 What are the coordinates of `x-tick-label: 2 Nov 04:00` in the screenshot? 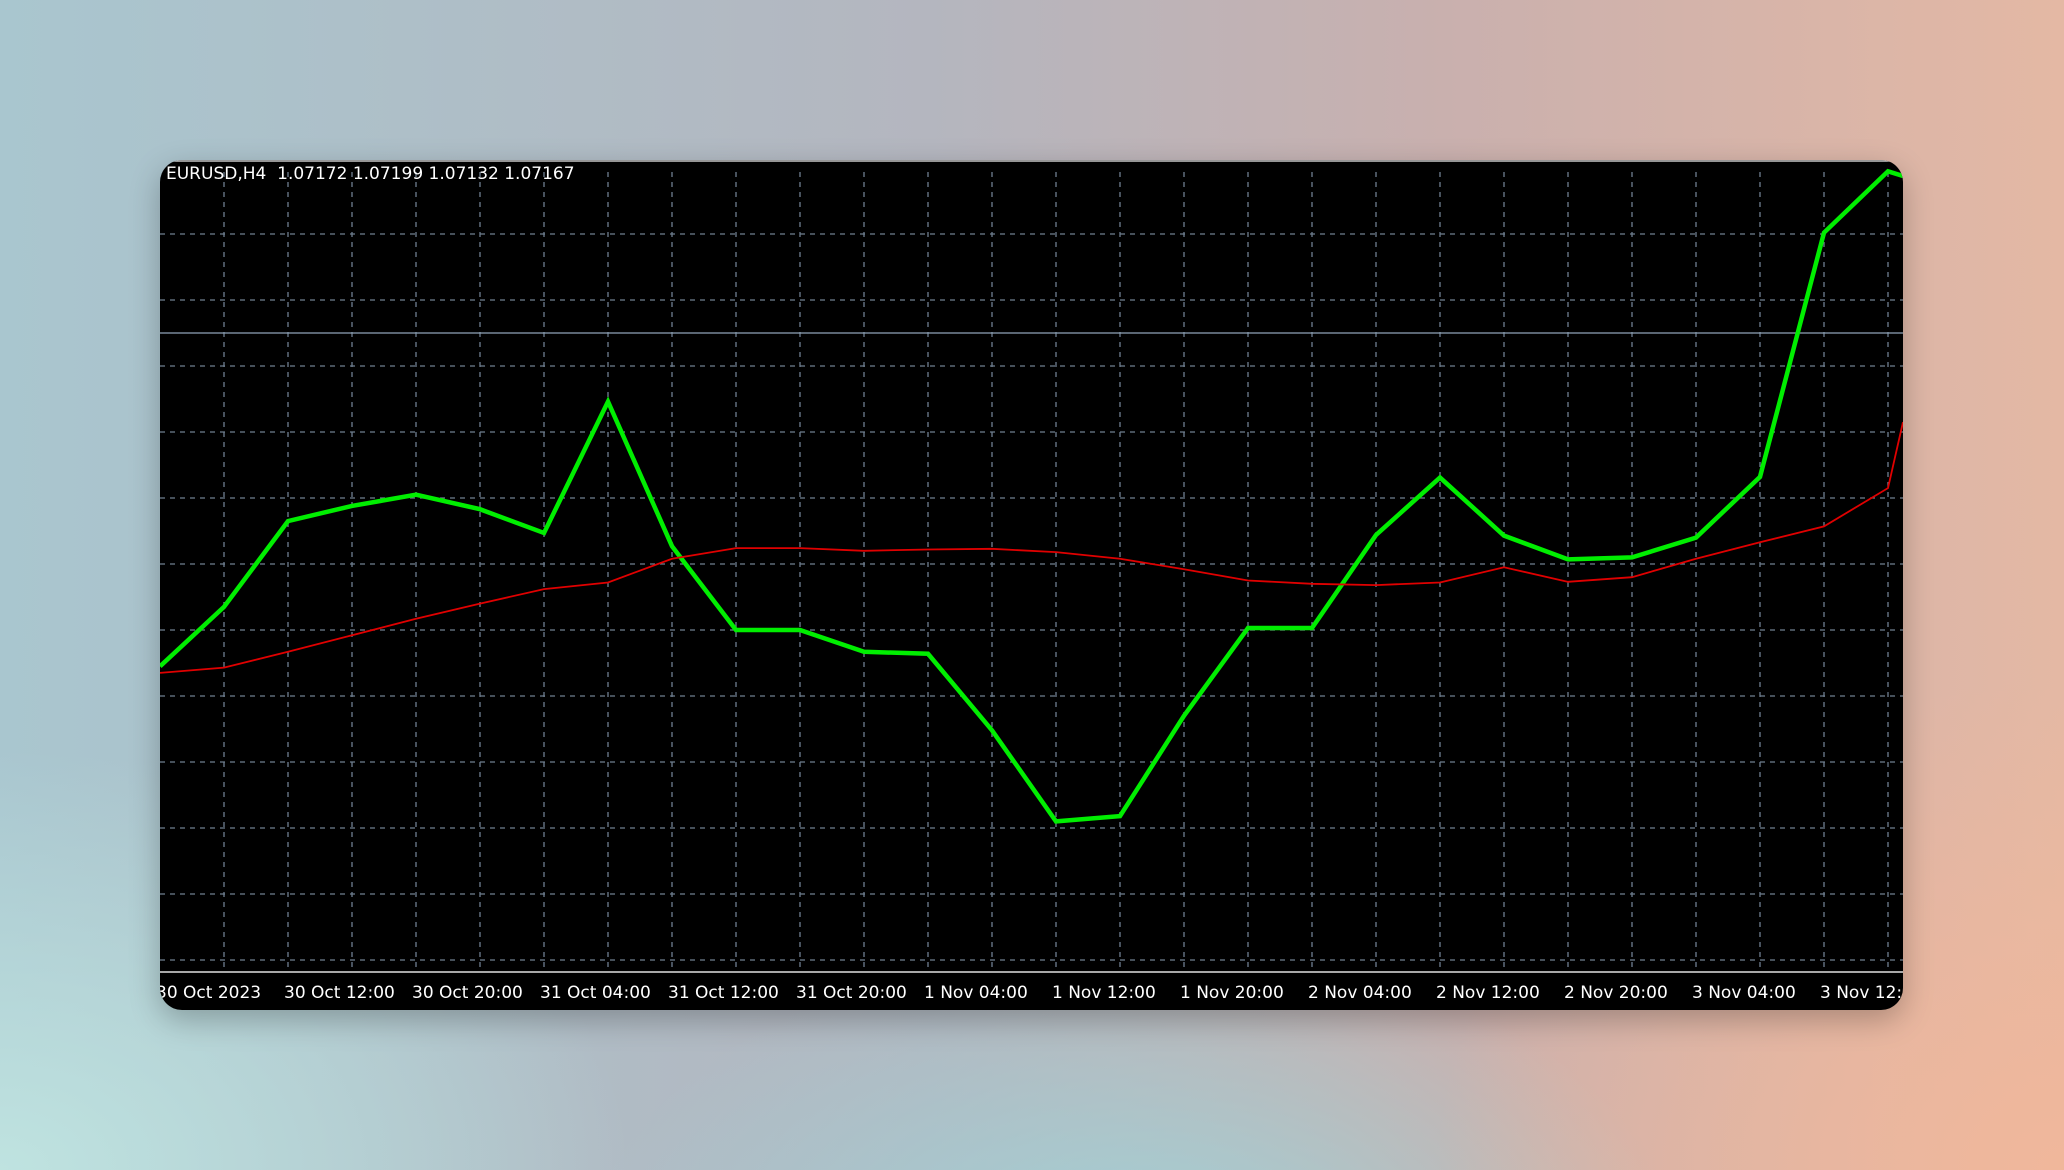 It's located at (1360, 993).